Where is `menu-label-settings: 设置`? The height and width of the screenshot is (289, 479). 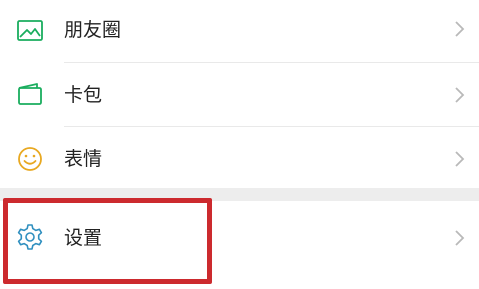 menu-label-settings: 设置 is located at coordinates (83, 238).